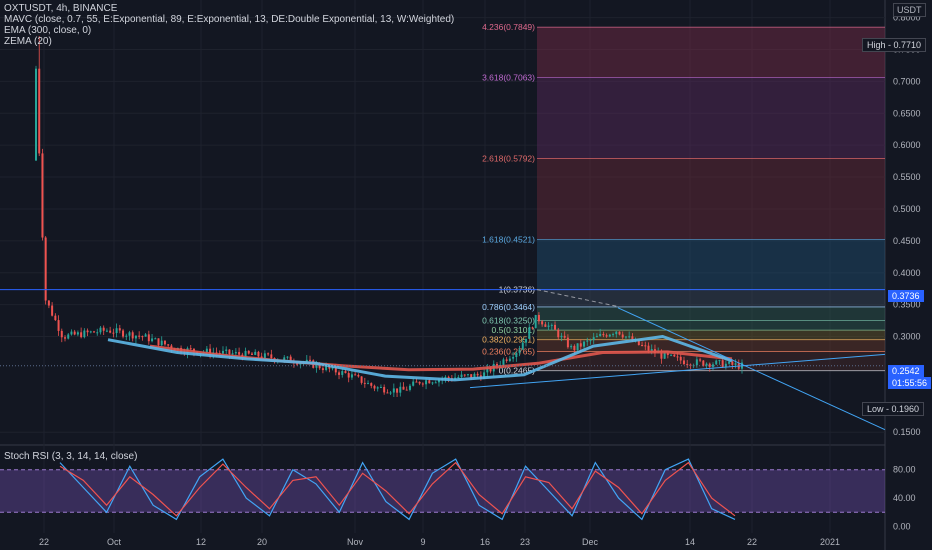 The height and width of the screenshot is (550, 932). I want to click on rsi-y-tick-label: 80.00, so click(904, 470).